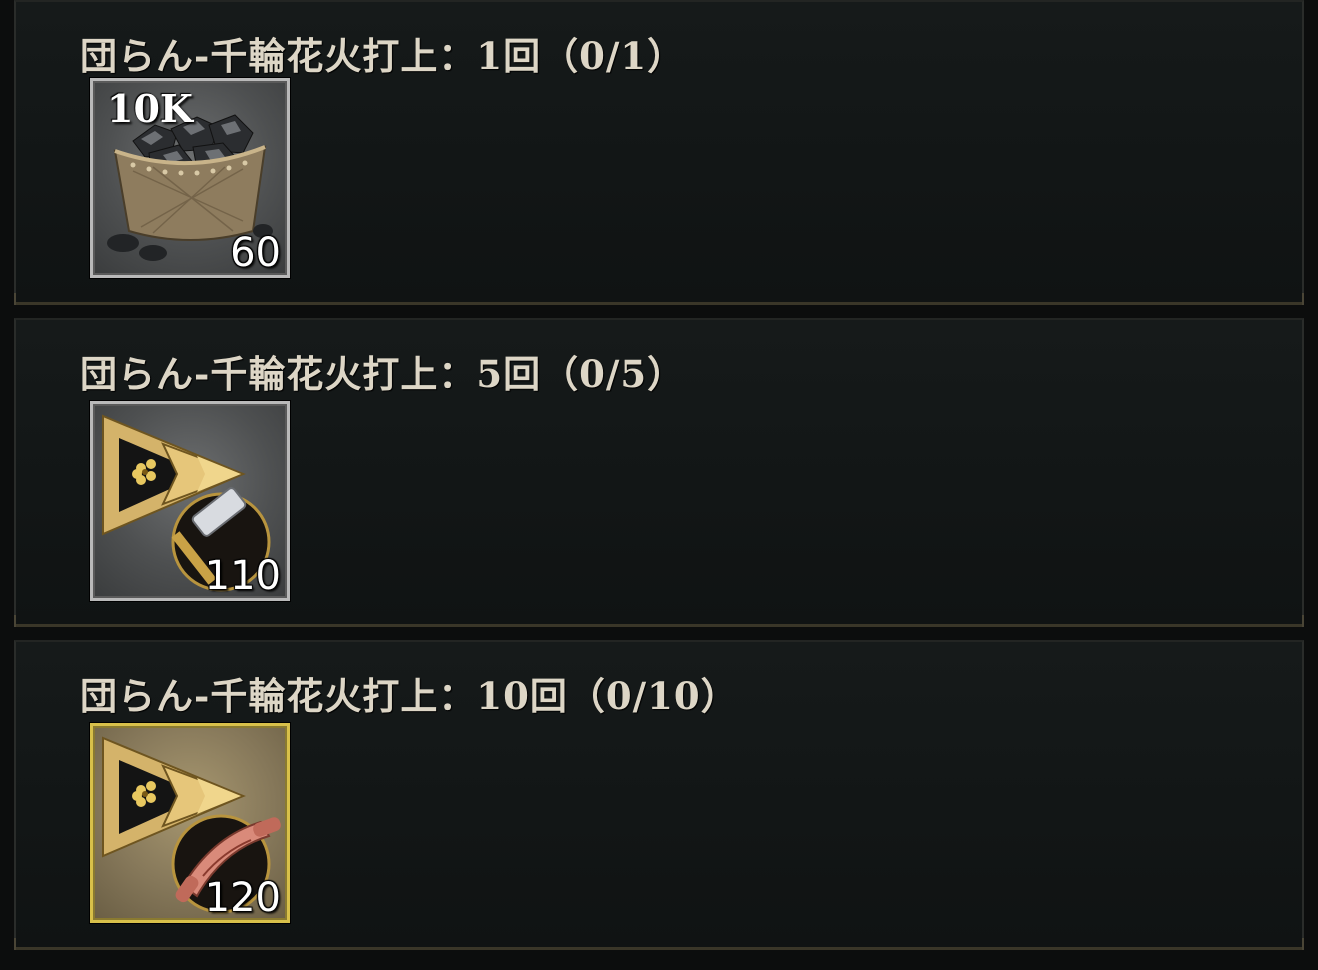  Describe the element at coordinates (150, 108) in the screenshot. I see `reward-badge: 10K` at that location.